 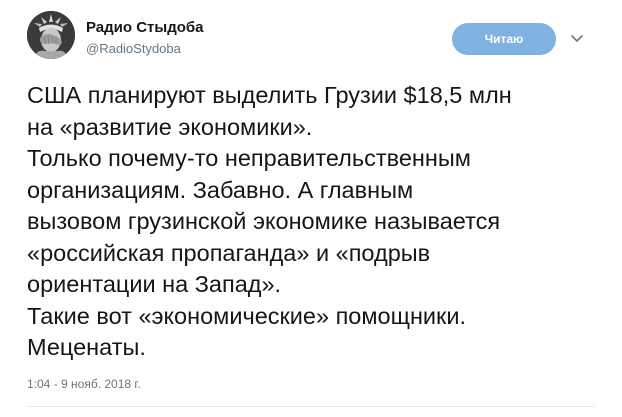 I want to click on display-name: Радио Стыдоба, so click(x=145, y=27).